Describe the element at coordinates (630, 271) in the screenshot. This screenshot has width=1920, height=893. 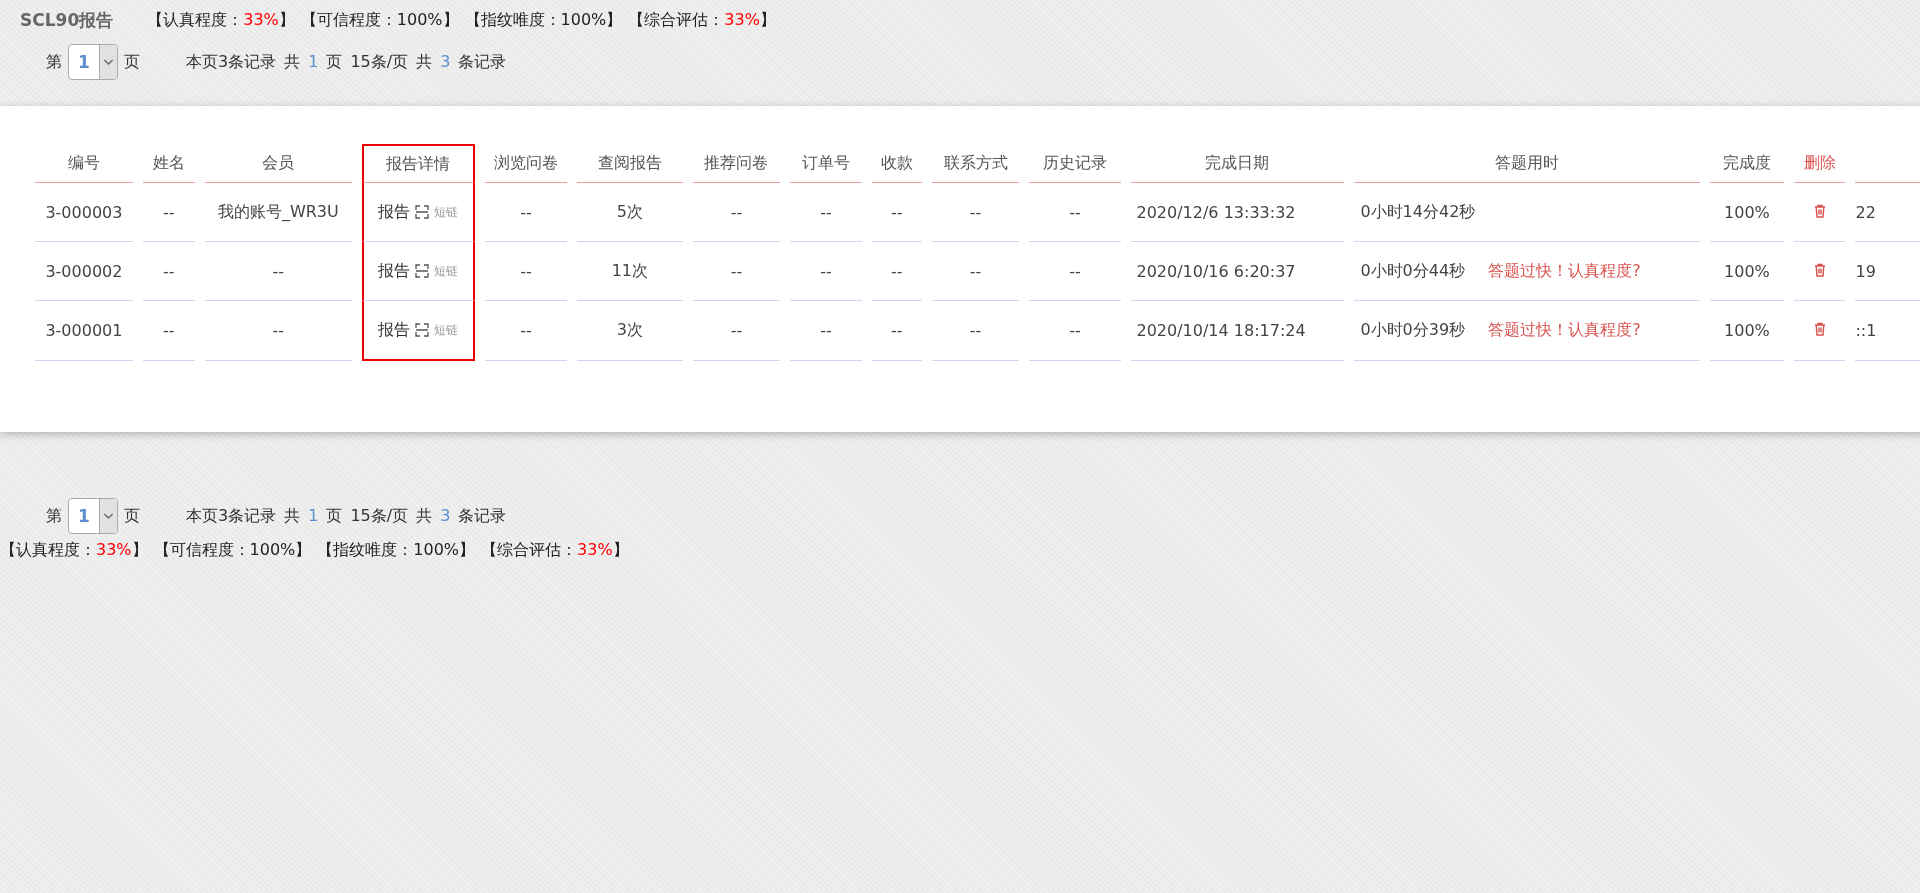
I see `table-cell: 11次` at that location.